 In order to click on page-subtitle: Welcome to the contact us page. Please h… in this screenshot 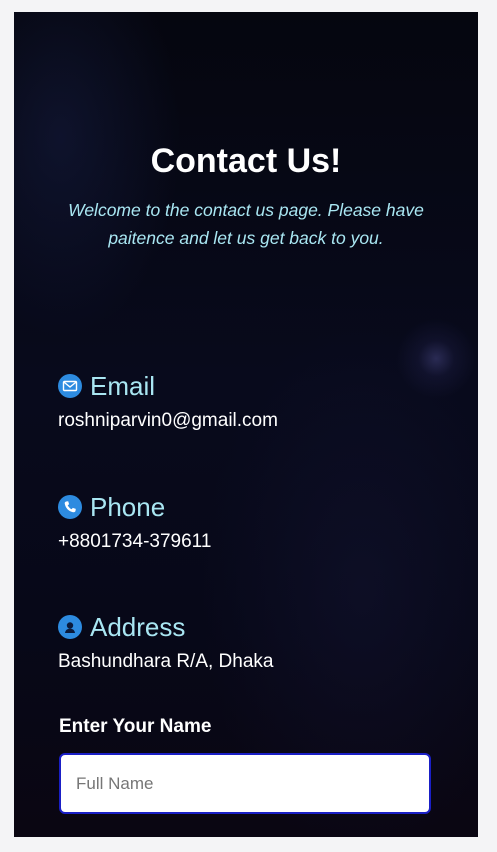, I will do `click(246, 224)`.